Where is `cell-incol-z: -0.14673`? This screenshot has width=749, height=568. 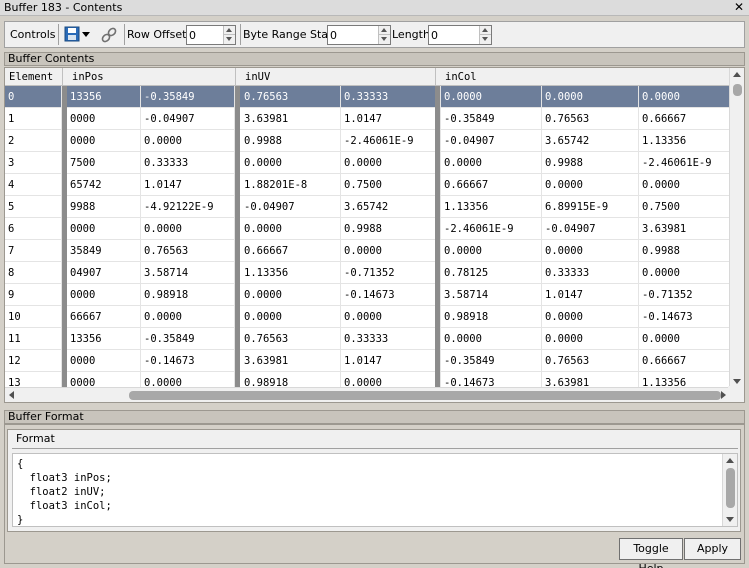
cell-incol-z: -0.14673 is located at coordinates (684, 317).